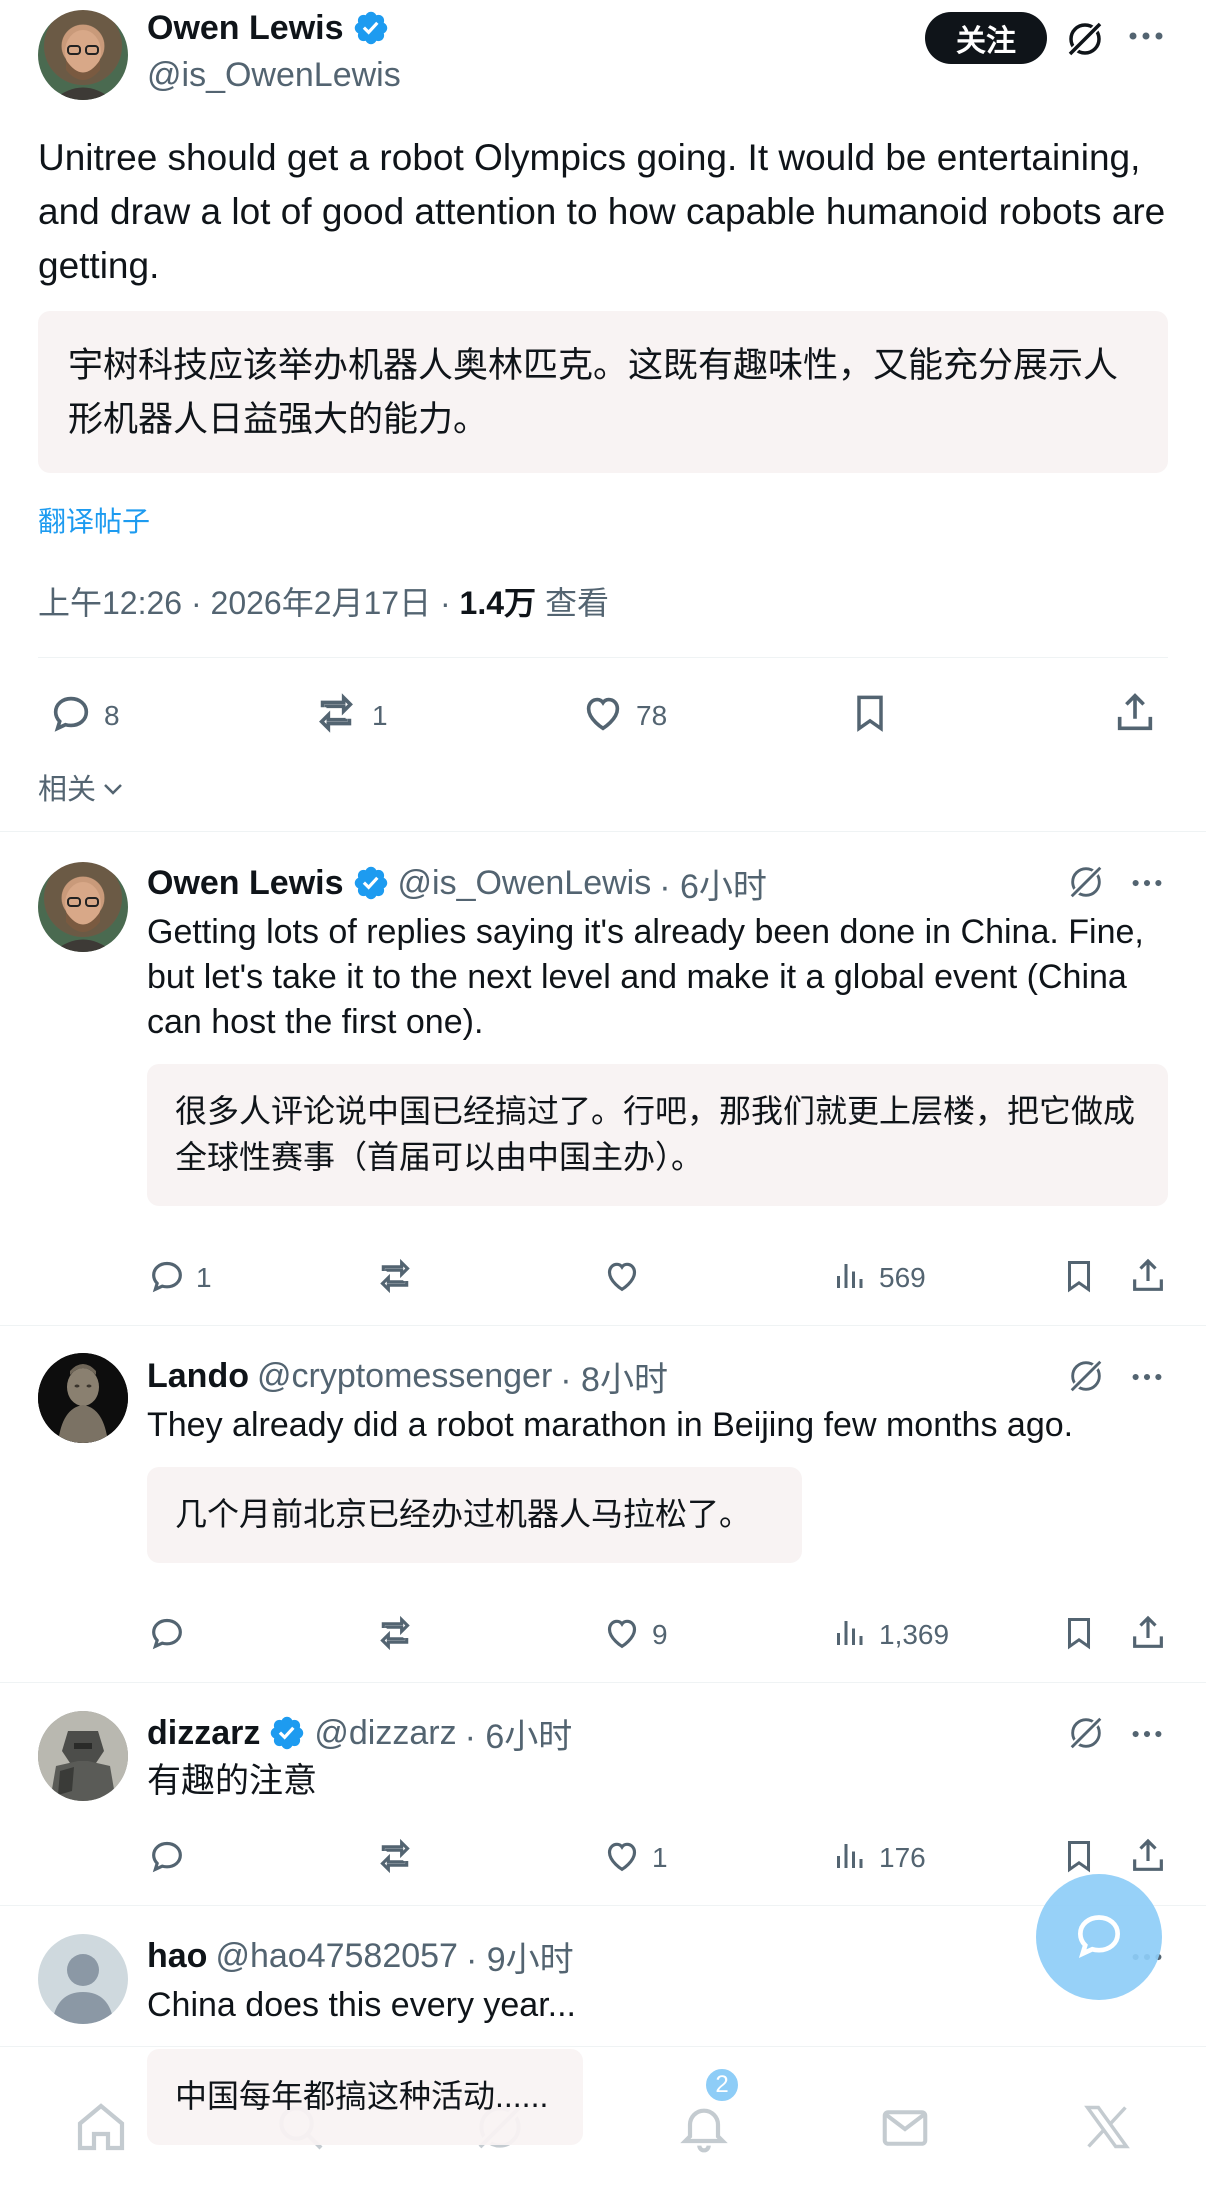 The width and height of the screenshot is (1206, 2200). I want to click on home-icon, so click(101, 2127).